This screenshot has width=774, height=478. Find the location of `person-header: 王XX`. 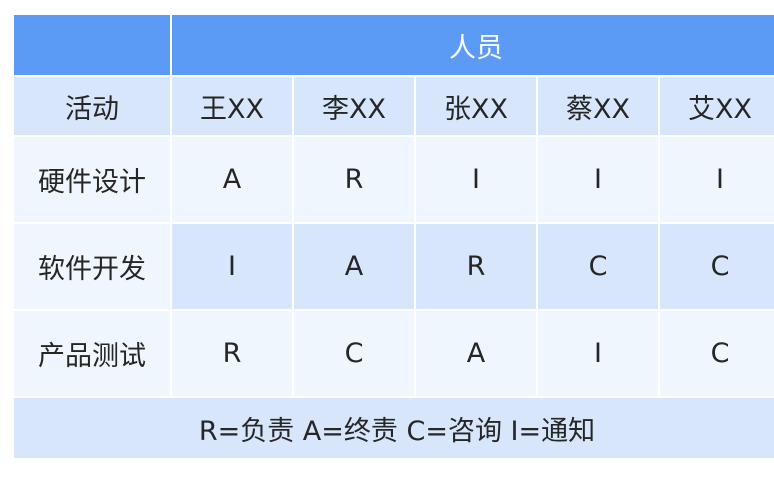

person-header: 王XX is located at coordinates (232, 106).